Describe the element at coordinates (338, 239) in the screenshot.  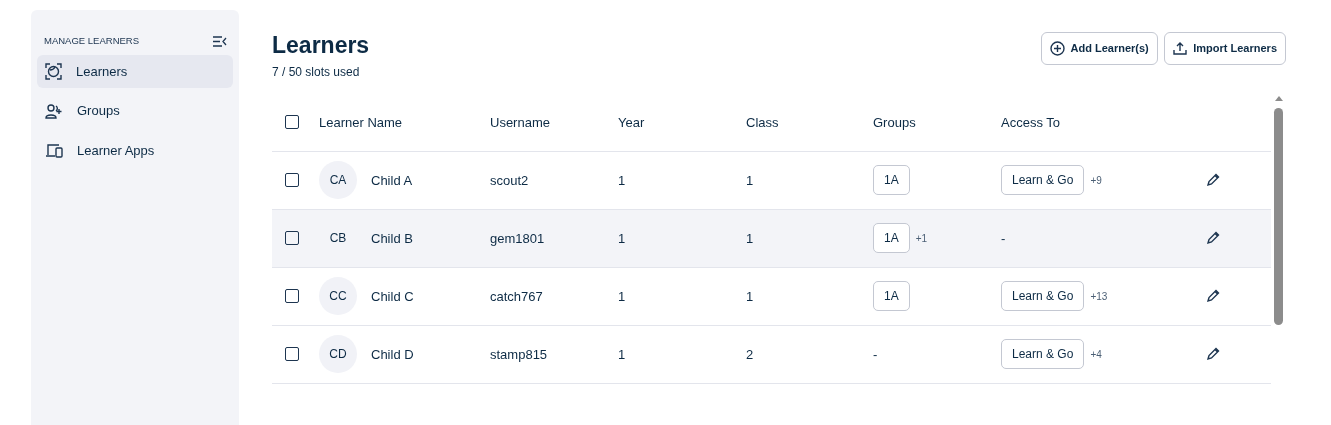
I see `avatar-initials: CB` at that location.